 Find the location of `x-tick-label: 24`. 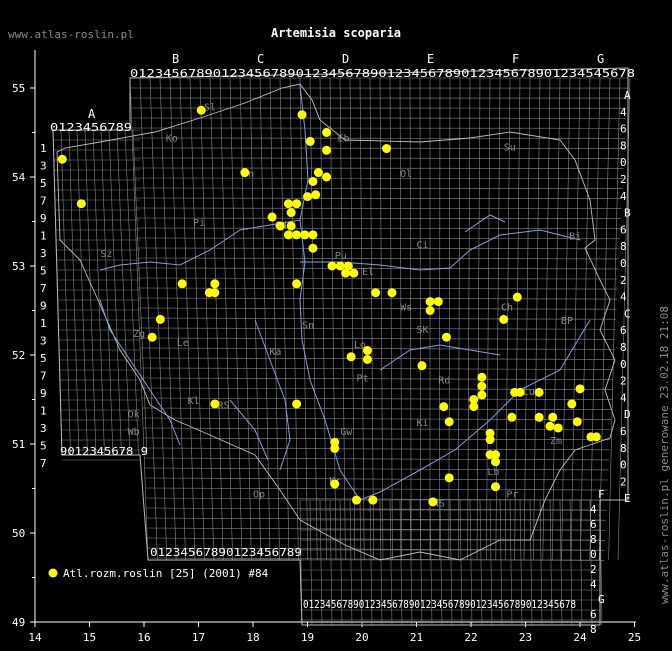

x-tick-label: 24 is located at coordinates (580, 637).